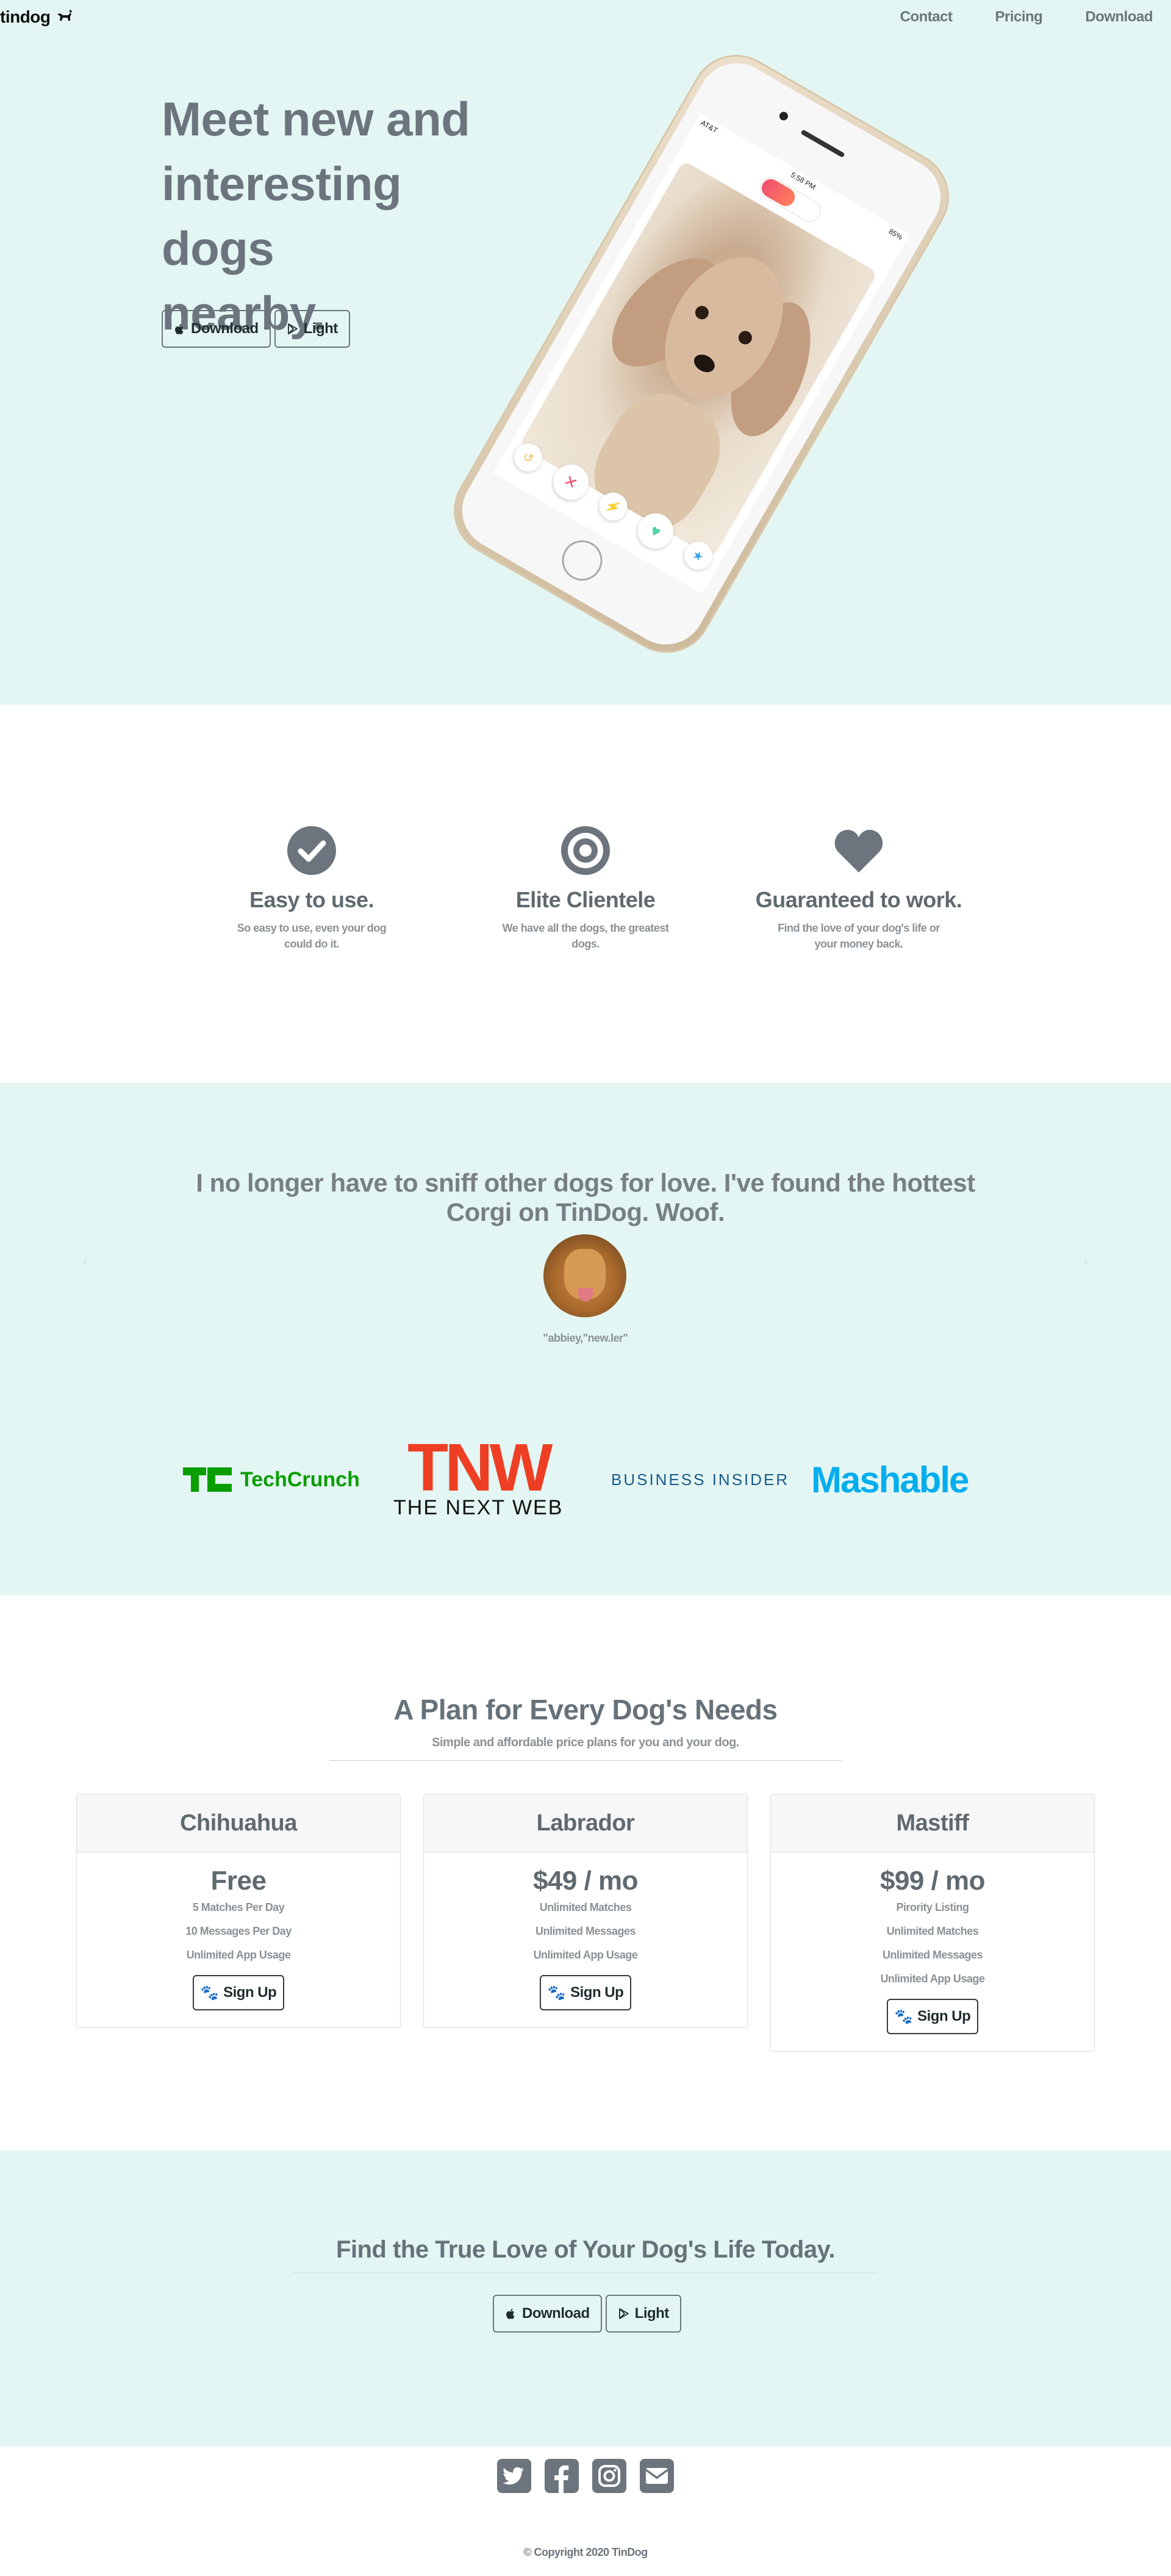  What do you see at coordinates (1018, 17) in the screenshot?
I see `nav-link-pricing: Pricing` at bounding box center [1018, 17].